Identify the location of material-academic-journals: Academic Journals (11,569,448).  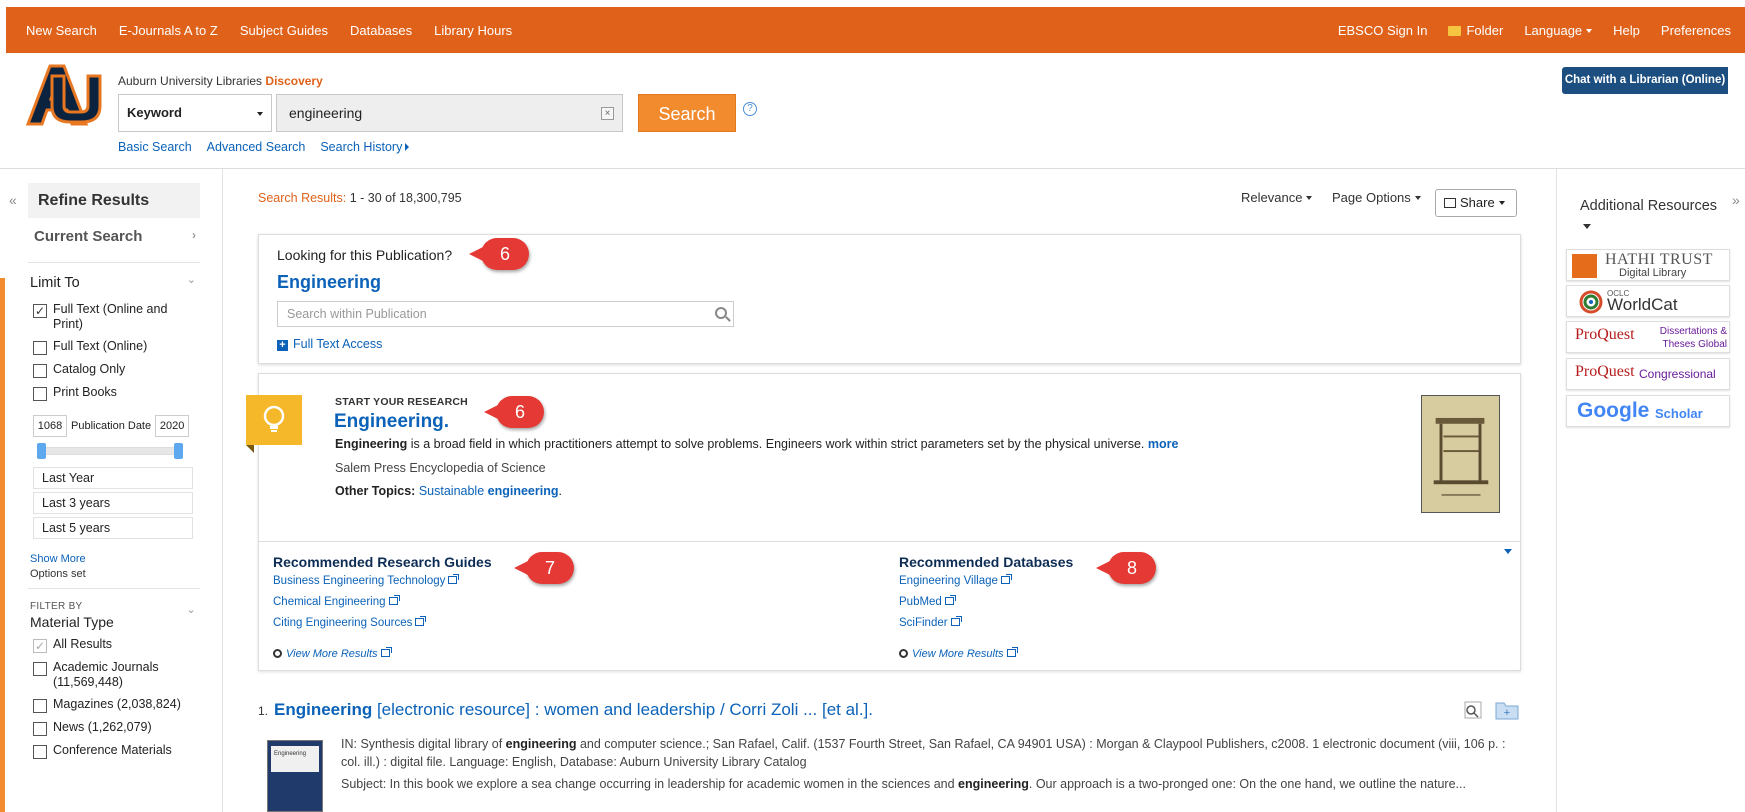
(116, 675).